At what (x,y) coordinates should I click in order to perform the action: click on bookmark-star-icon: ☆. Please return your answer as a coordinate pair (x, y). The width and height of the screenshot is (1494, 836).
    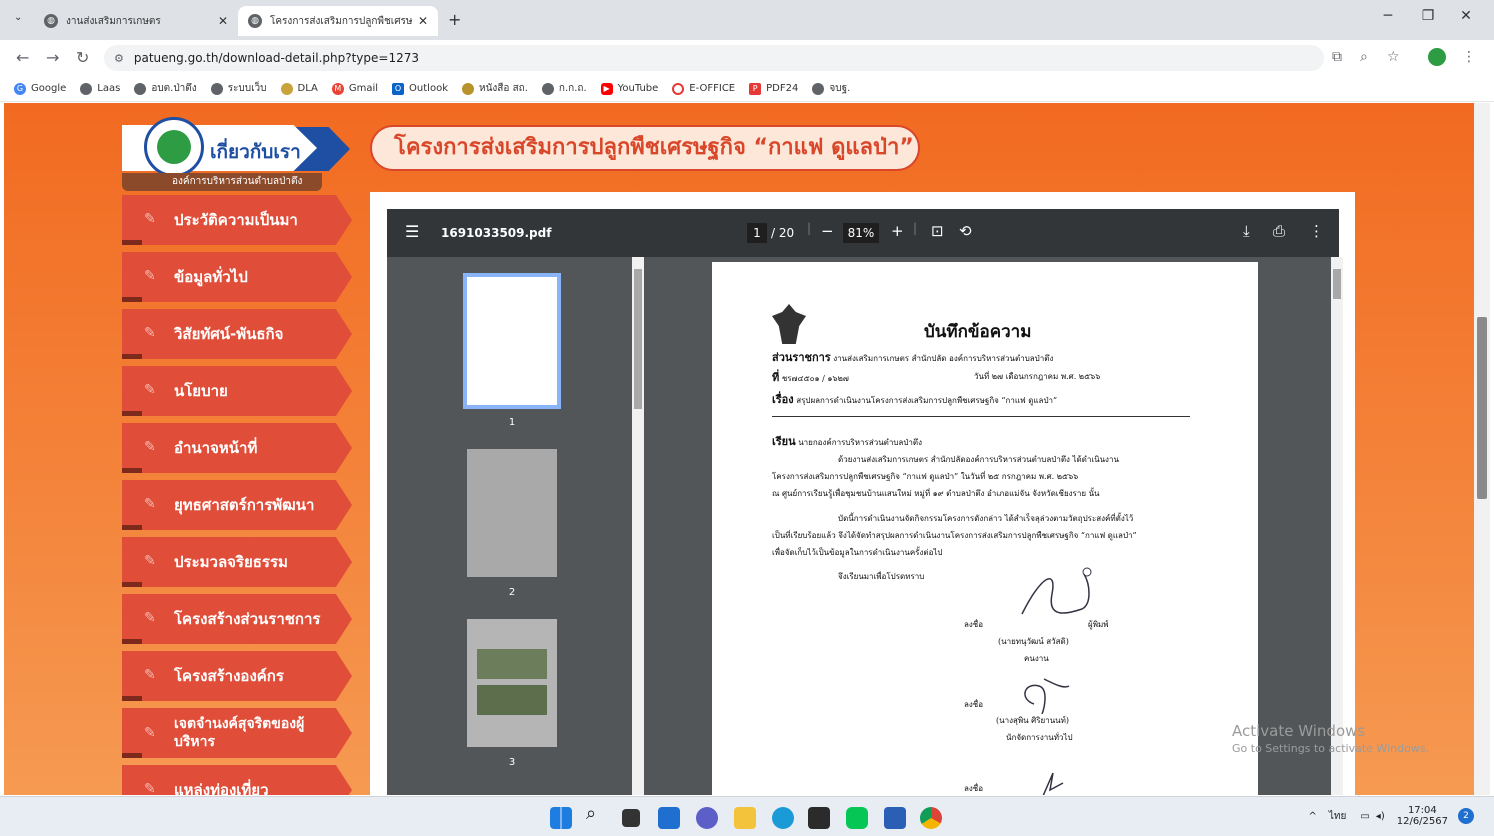
    Looking at the image, I should click on (1393, 57).